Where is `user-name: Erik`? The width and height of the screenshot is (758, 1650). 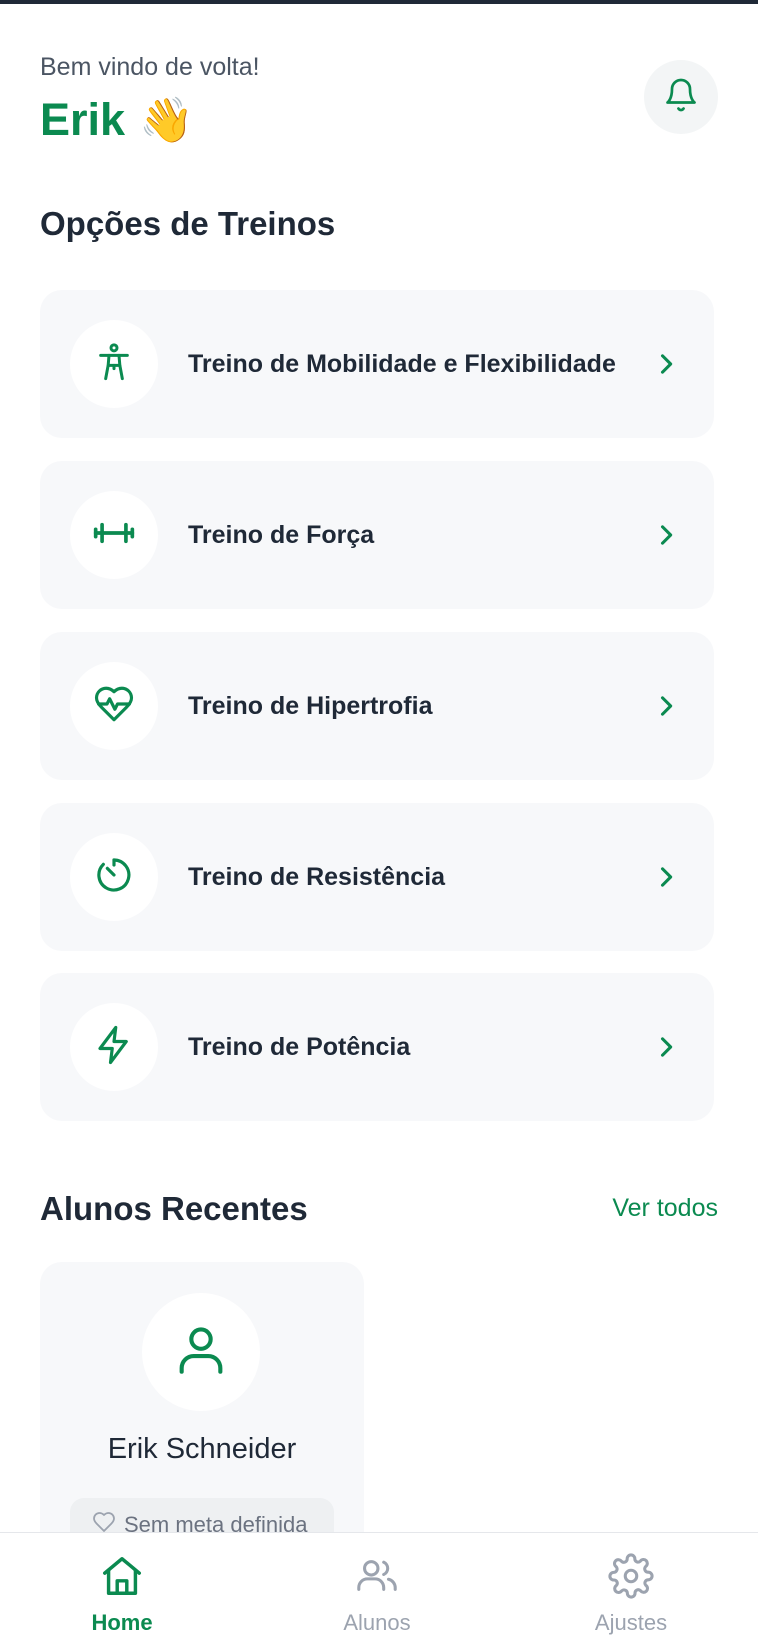
user-name: Erik is located at coordinates (83, 119).